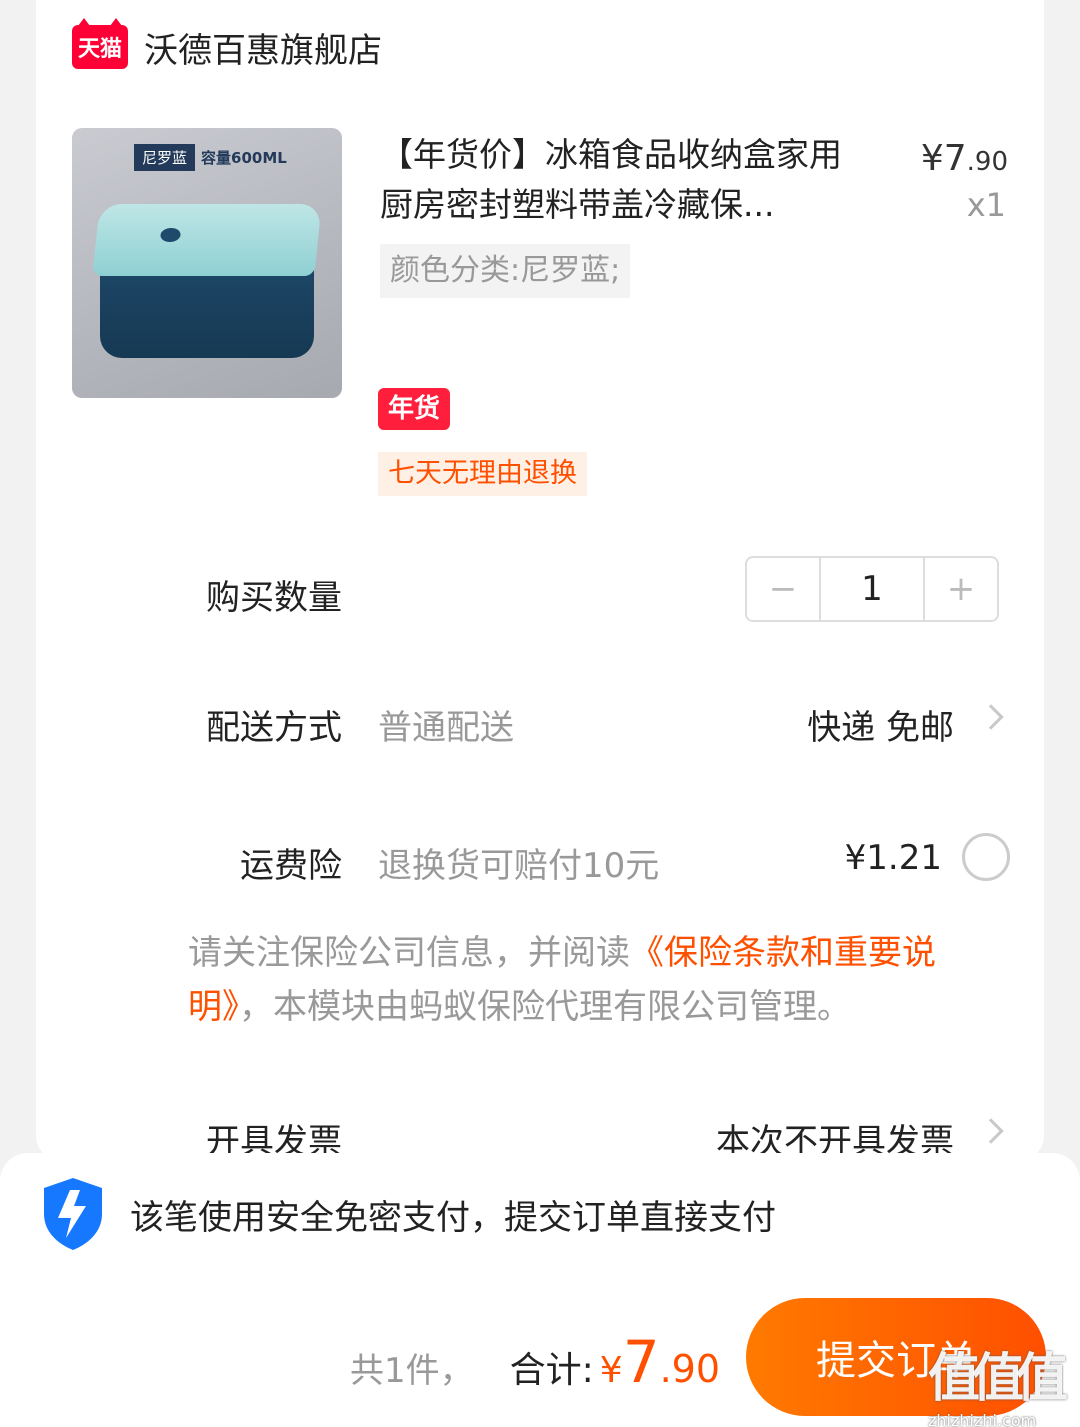 This screenshot has width=1080, height=1427. I want to click on quantity-stepper: − 1 +, so click(872, 589).